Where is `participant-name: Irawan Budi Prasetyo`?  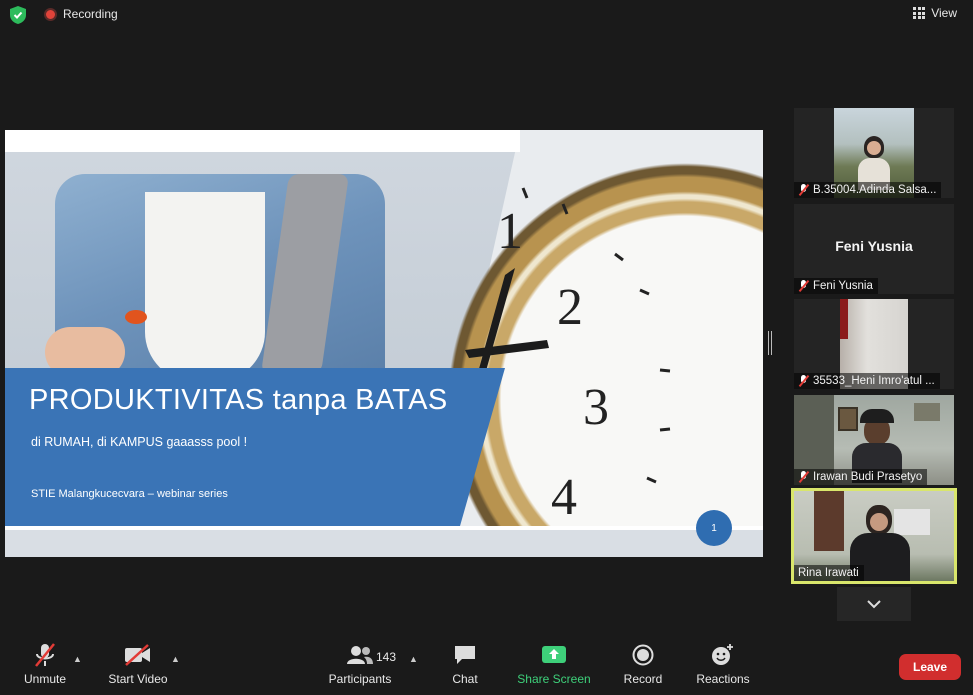 participant-name: Irawan Budi Prasetyo is located at coordinates (868, 477).